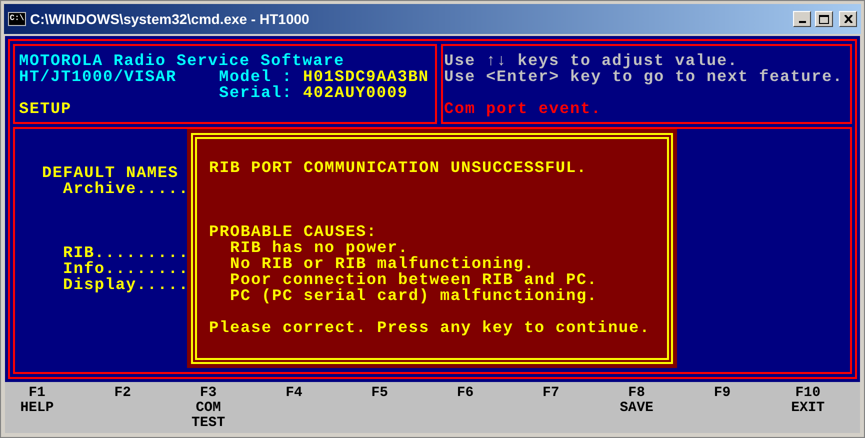 Image resolution: width=865 pixels, height=438 pixels. What do you see at coordinates (355, 93) in the screenshot?
I see `serial-value: 402AUY0009` at bounding box center [355, 93].